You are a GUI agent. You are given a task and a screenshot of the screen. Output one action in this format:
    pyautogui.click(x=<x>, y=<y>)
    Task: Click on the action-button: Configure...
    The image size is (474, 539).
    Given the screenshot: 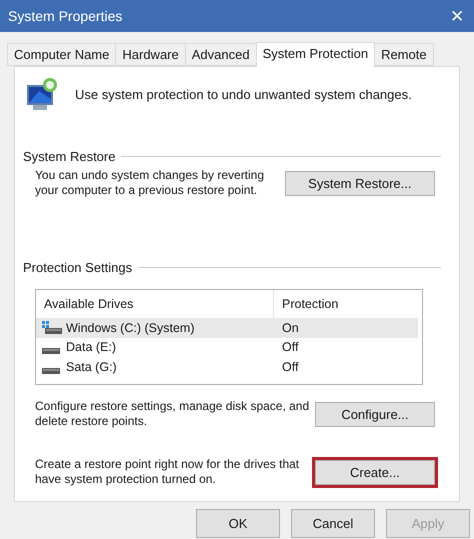 What is the action you would take?
    pyautogui.click(x=374, y=414)
    